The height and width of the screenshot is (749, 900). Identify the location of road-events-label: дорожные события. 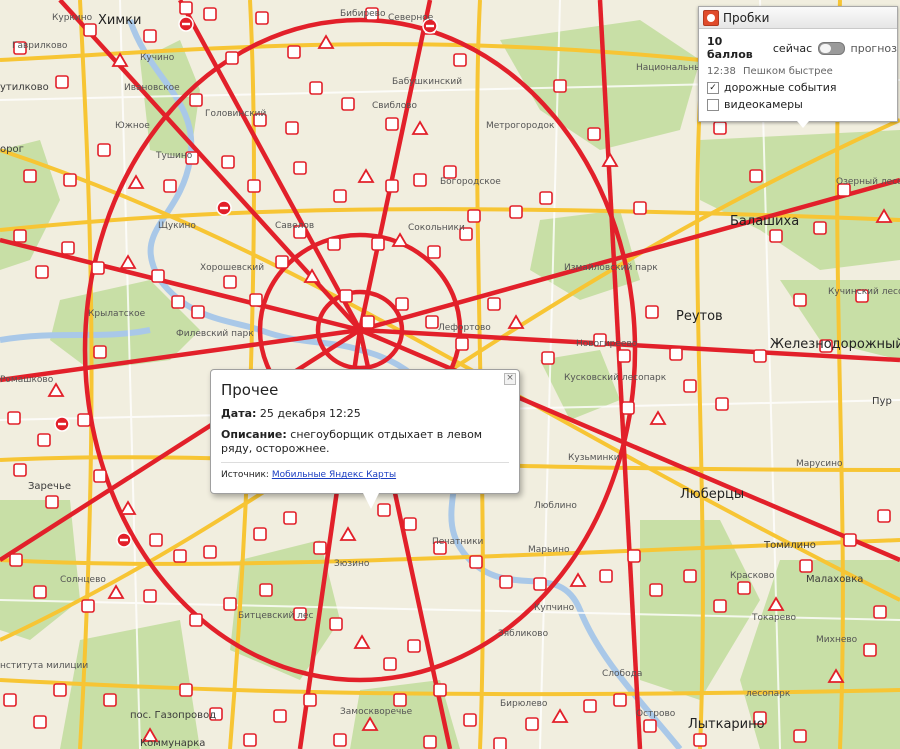
(780, 87).